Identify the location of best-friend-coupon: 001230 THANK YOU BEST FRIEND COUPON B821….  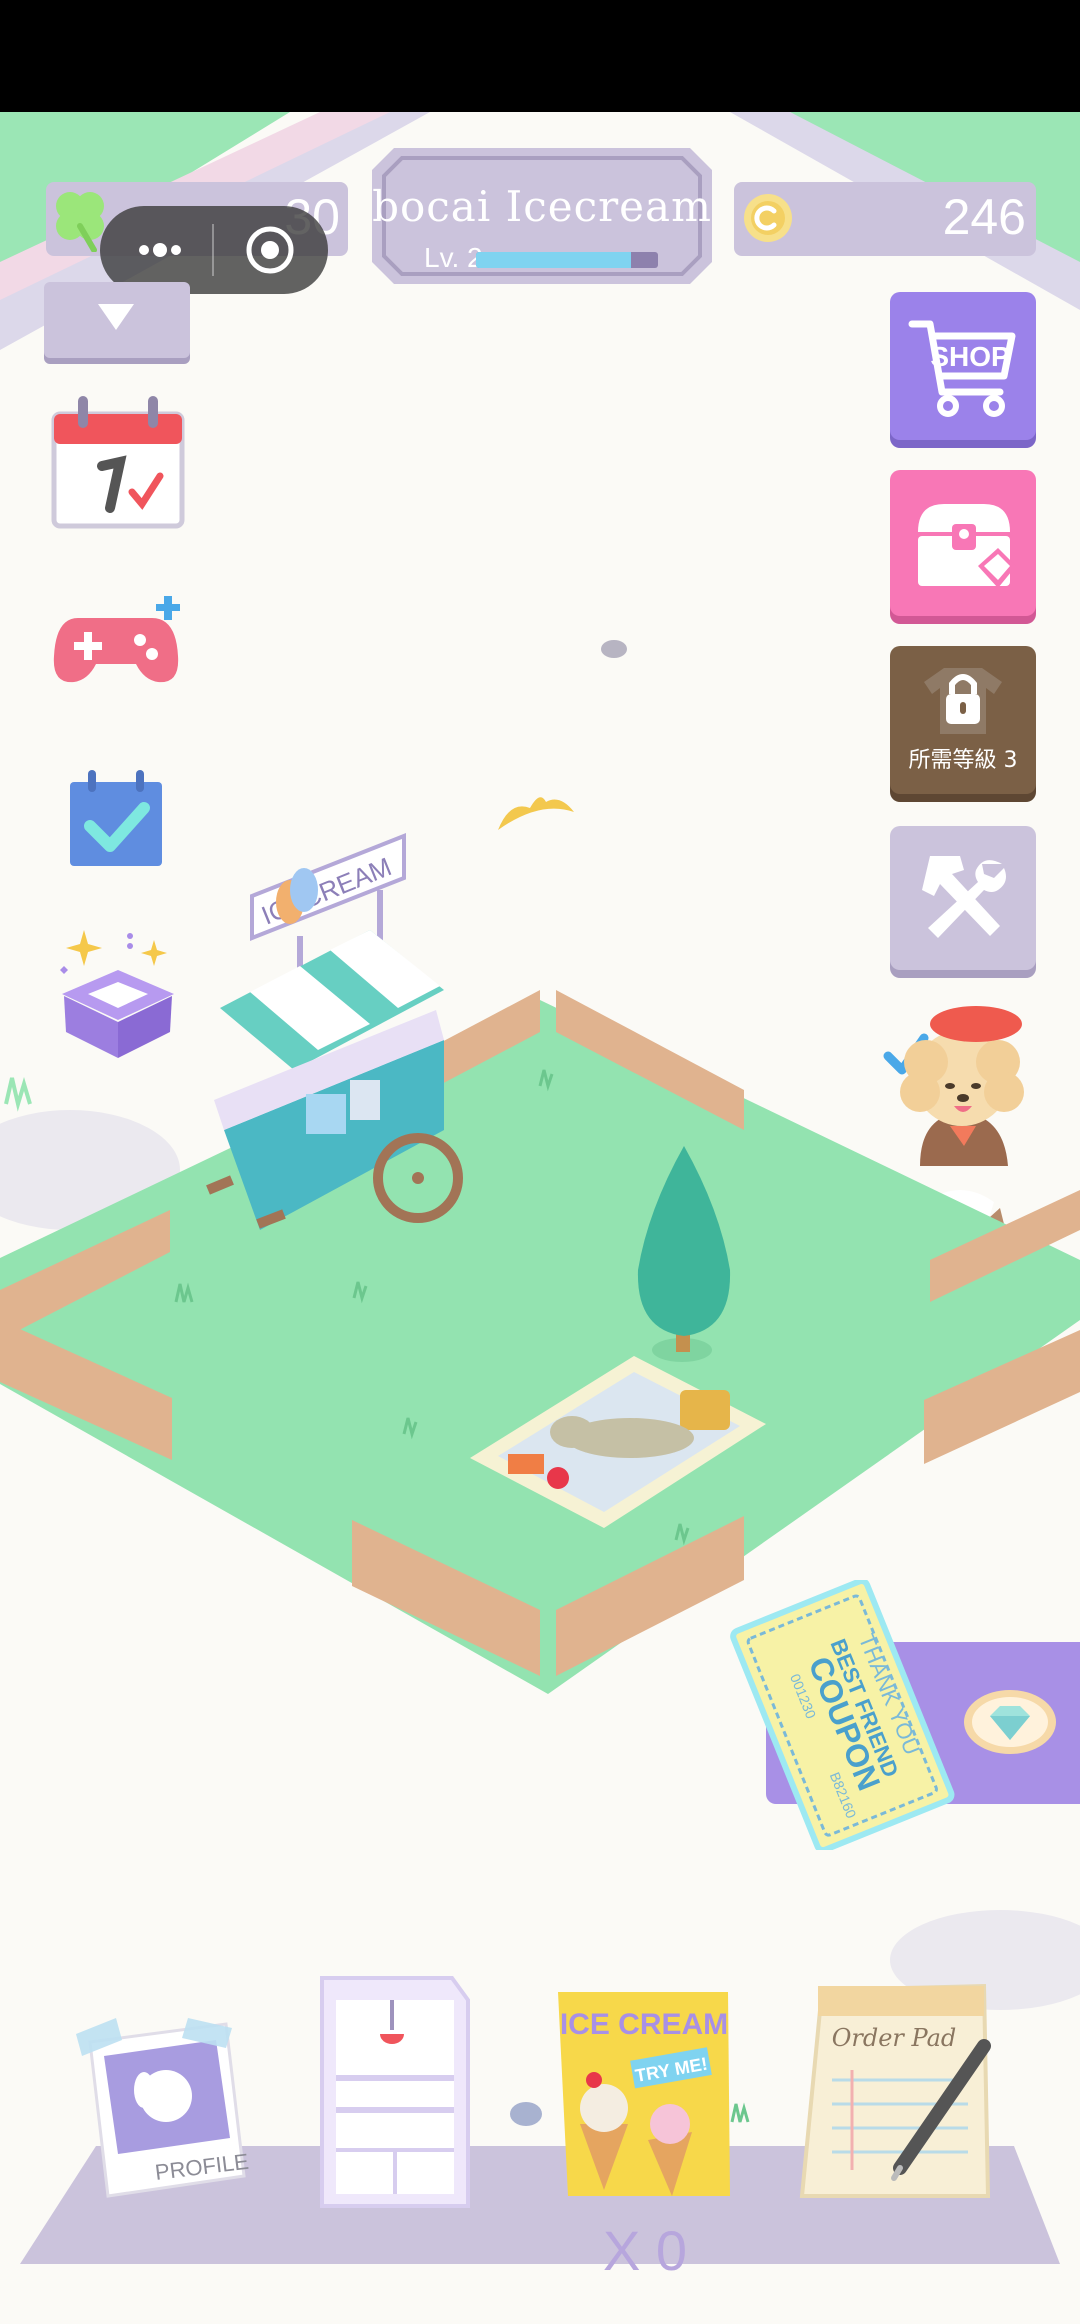
(841, 1715).